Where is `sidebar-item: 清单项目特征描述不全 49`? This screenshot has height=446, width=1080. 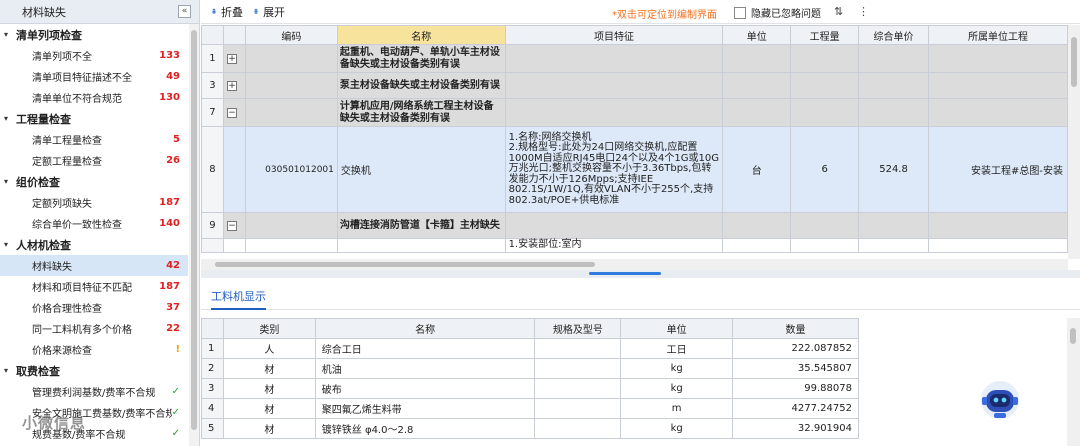
sidebar-item: 清单项目特征描述不全 49 is located at coordinates (94, 76).